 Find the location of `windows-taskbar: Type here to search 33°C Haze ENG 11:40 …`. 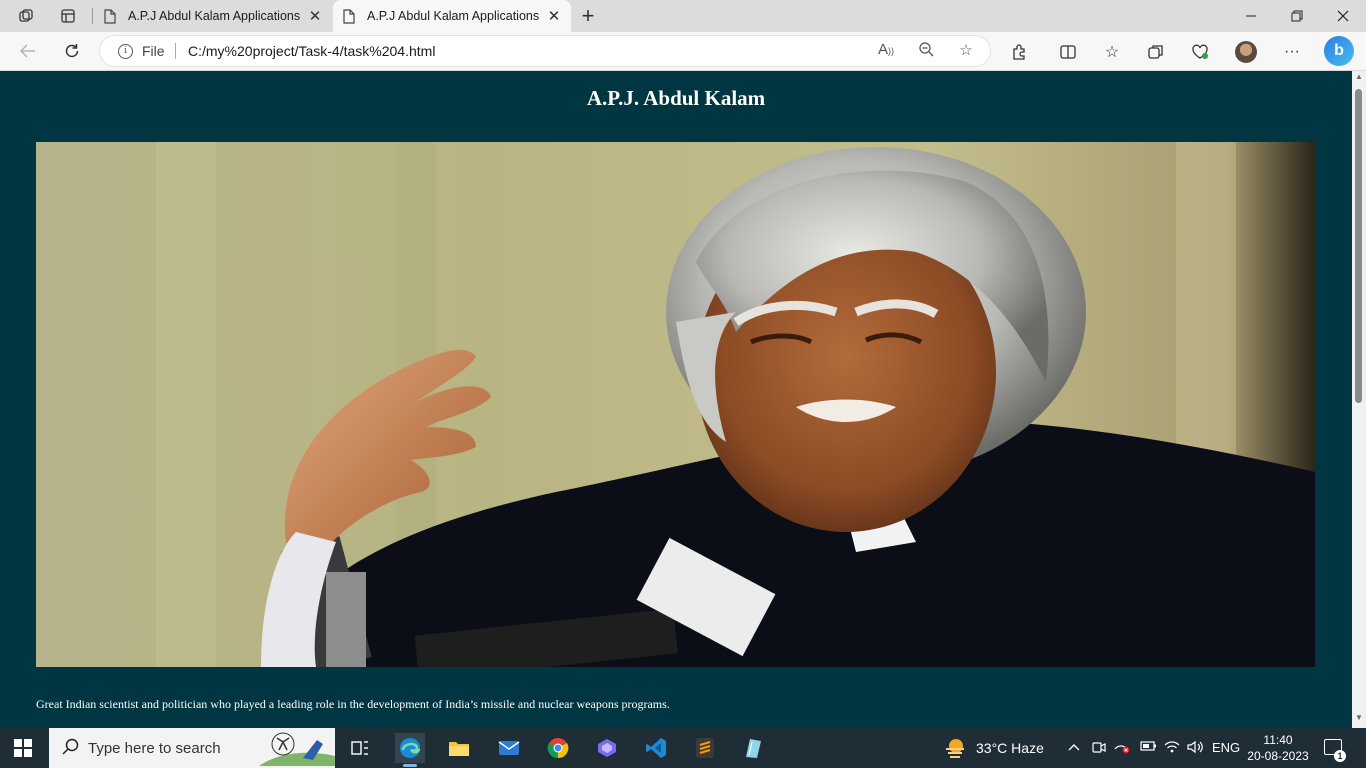

windows-taskbar: Type here to search 33°C Haze ENG 11:40 … is located at coordinates (683, 748).